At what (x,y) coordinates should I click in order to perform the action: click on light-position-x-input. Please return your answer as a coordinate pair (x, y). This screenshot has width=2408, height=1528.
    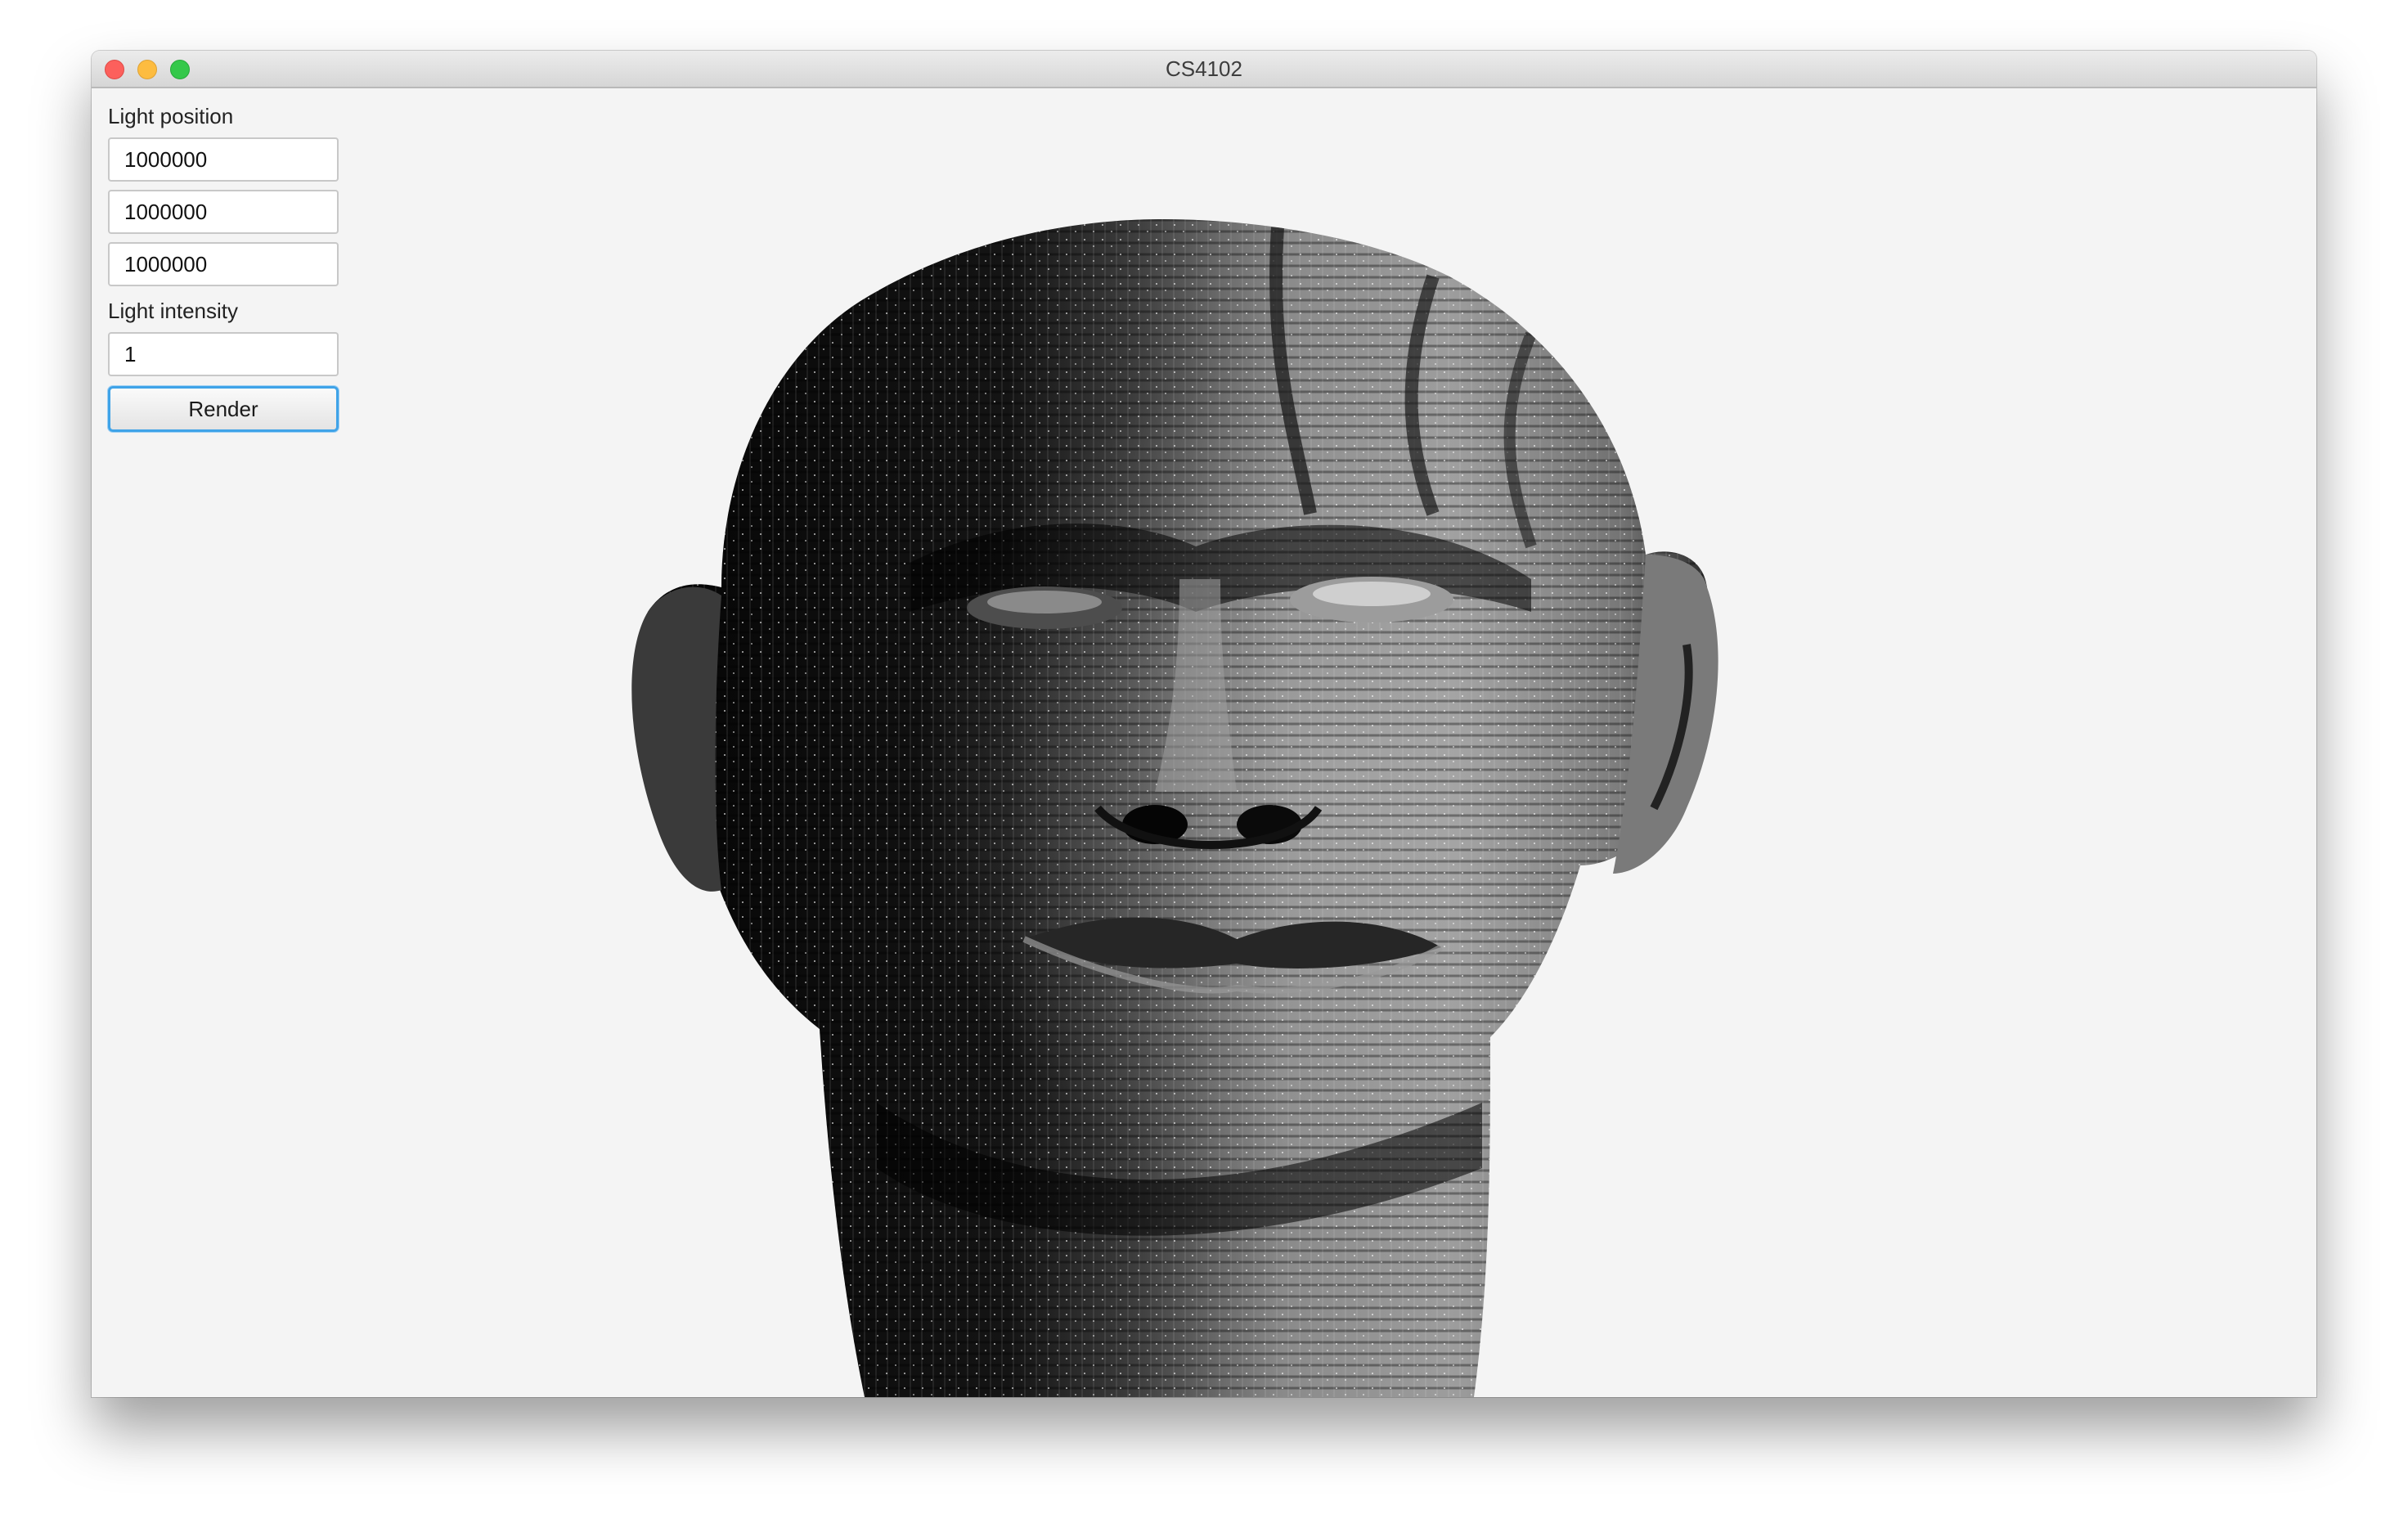
    Looking at the image, I should click on (223, 159).